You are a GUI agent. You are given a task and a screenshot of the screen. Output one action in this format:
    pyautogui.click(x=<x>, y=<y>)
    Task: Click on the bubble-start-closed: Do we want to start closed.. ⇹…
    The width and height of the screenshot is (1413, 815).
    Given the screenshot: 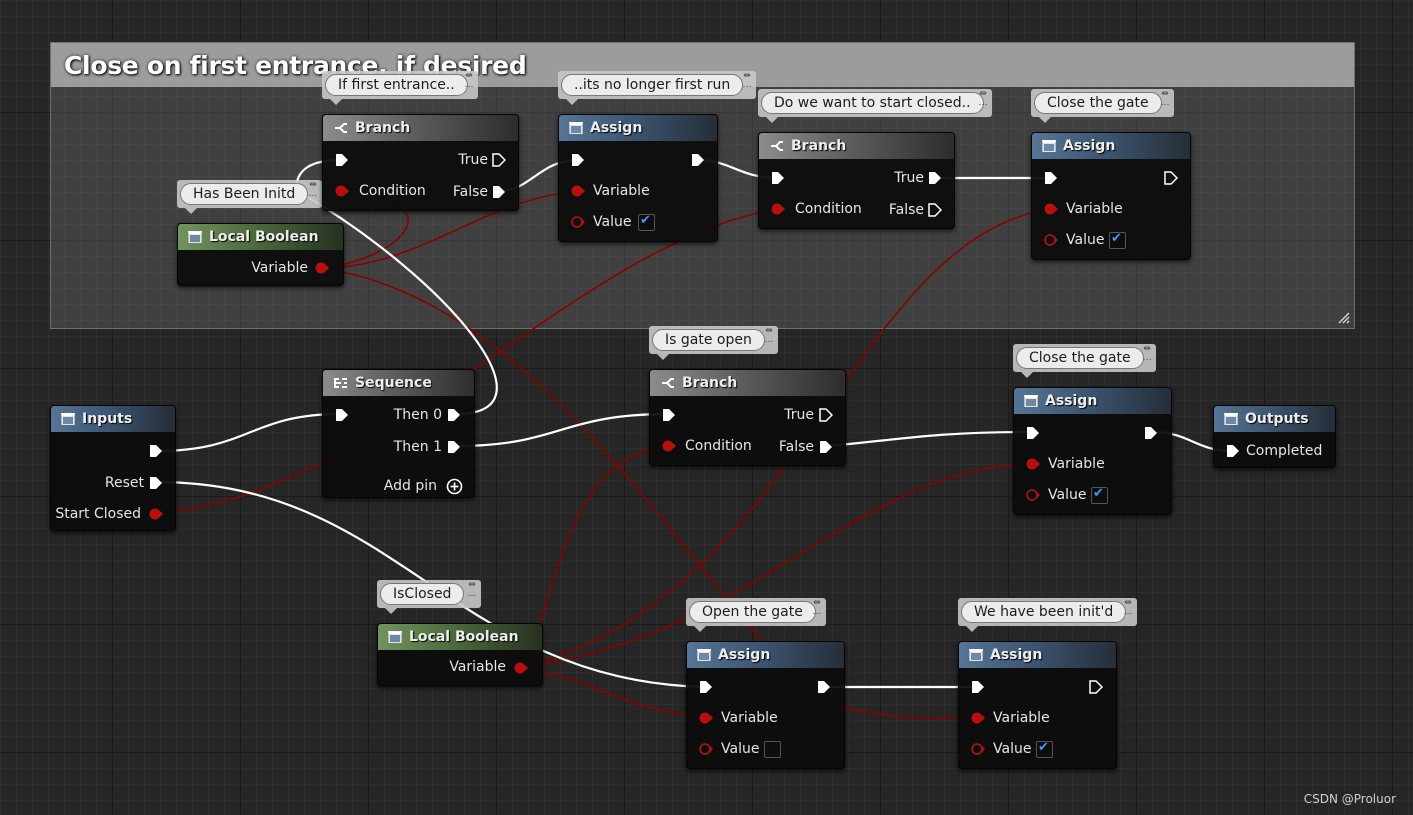 What is the action you would take?
    pyautogui.click(x=875, y=106)
    